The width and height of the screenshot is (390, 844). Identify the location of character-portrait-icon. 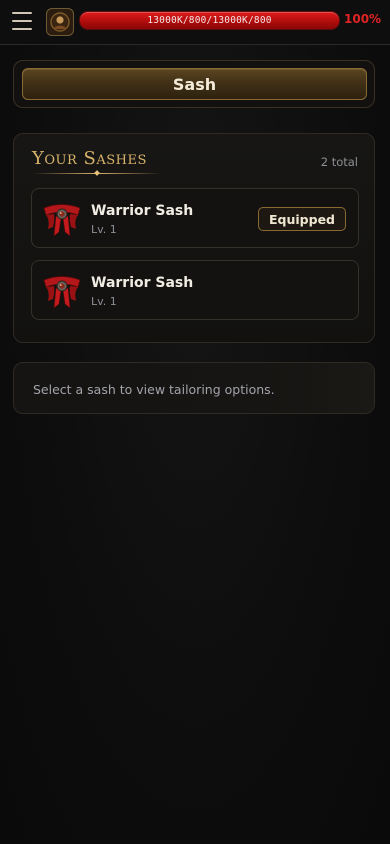
(60, 22).